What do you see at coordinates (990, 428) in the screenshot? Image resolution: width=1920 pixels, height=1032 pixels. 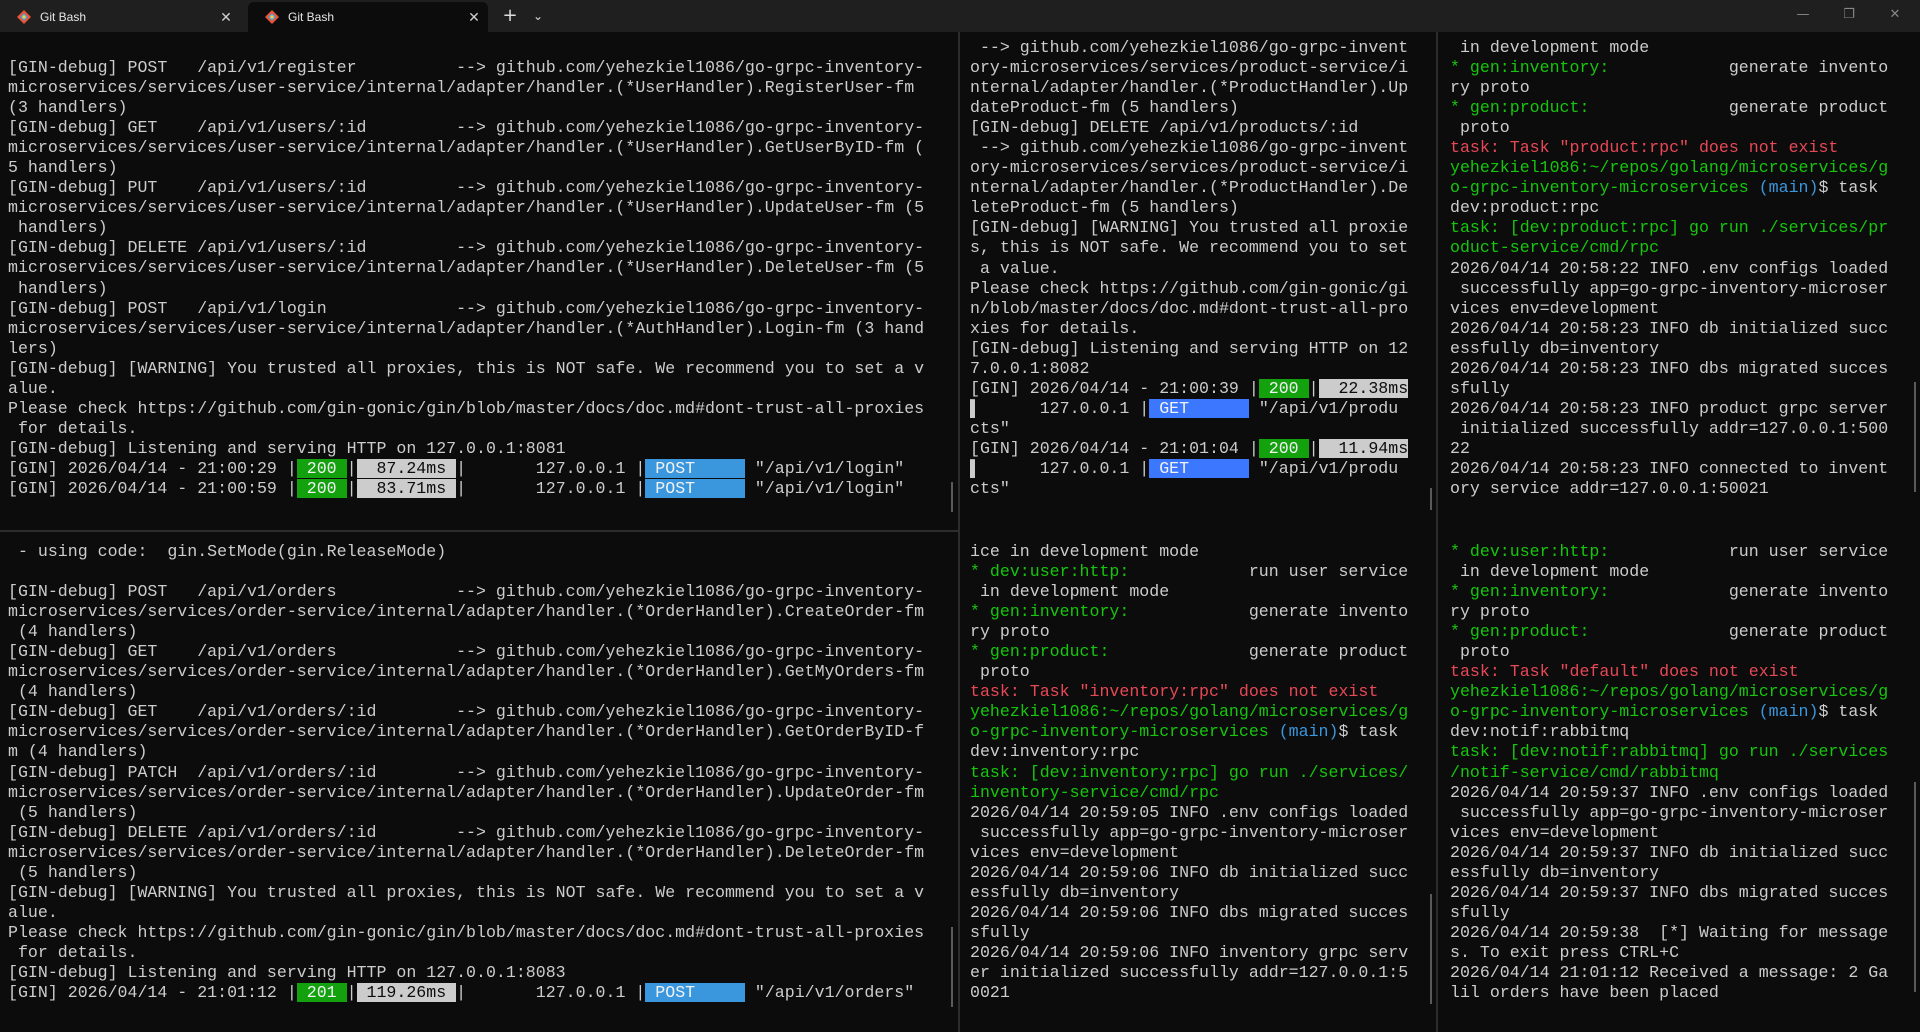 I see `request-path: cts"` at bounding box center [990, 428].